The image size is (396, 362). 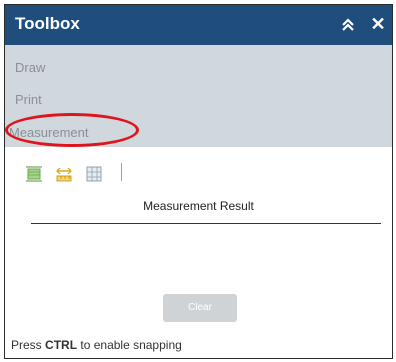 What do you see at coordinates (61, 345) in the screenshot?
I see `hint-key: CTRL` at bounding box center [61, 345].